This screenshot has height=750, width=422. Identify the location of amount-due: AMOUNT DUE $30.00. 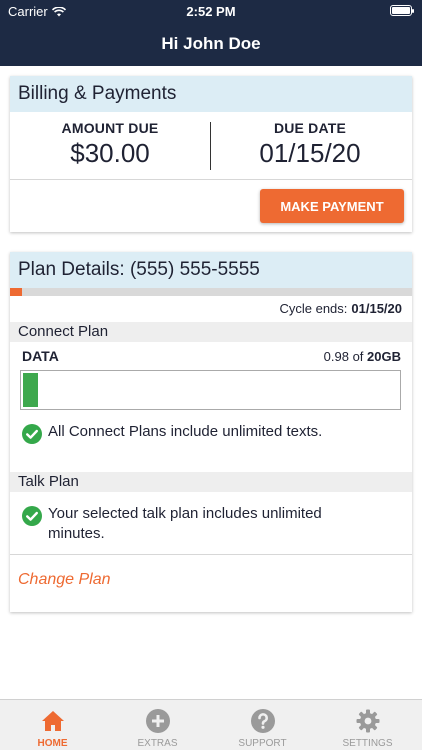
(110, 144).